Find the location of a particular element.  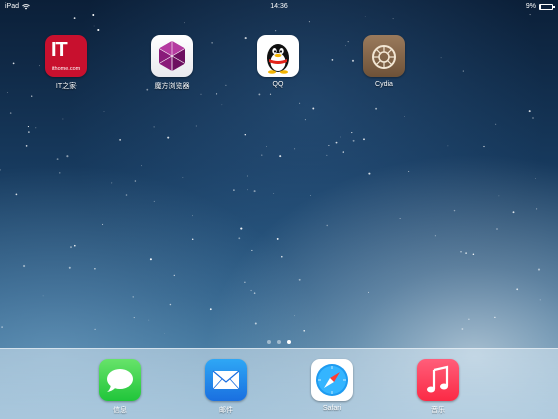

app-qq: QQ is located at coordinates (278, 61).